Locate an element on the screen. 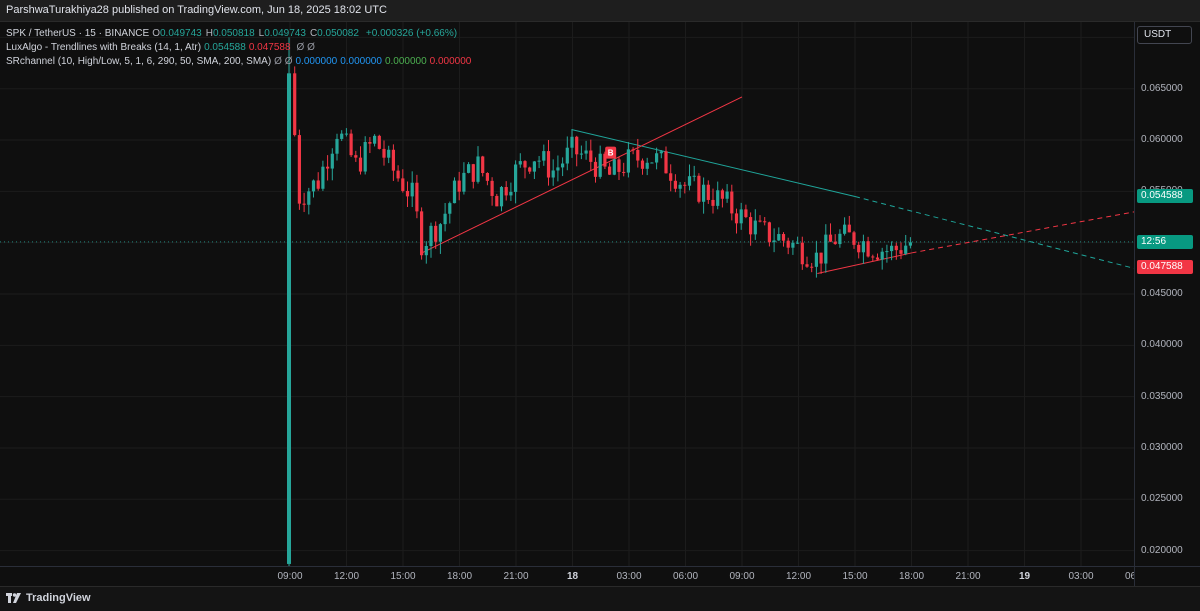 Image resolution: width=1200 pixels, height=611 pixels. tradingview-logo-icon is located at coordinates (13, 598).